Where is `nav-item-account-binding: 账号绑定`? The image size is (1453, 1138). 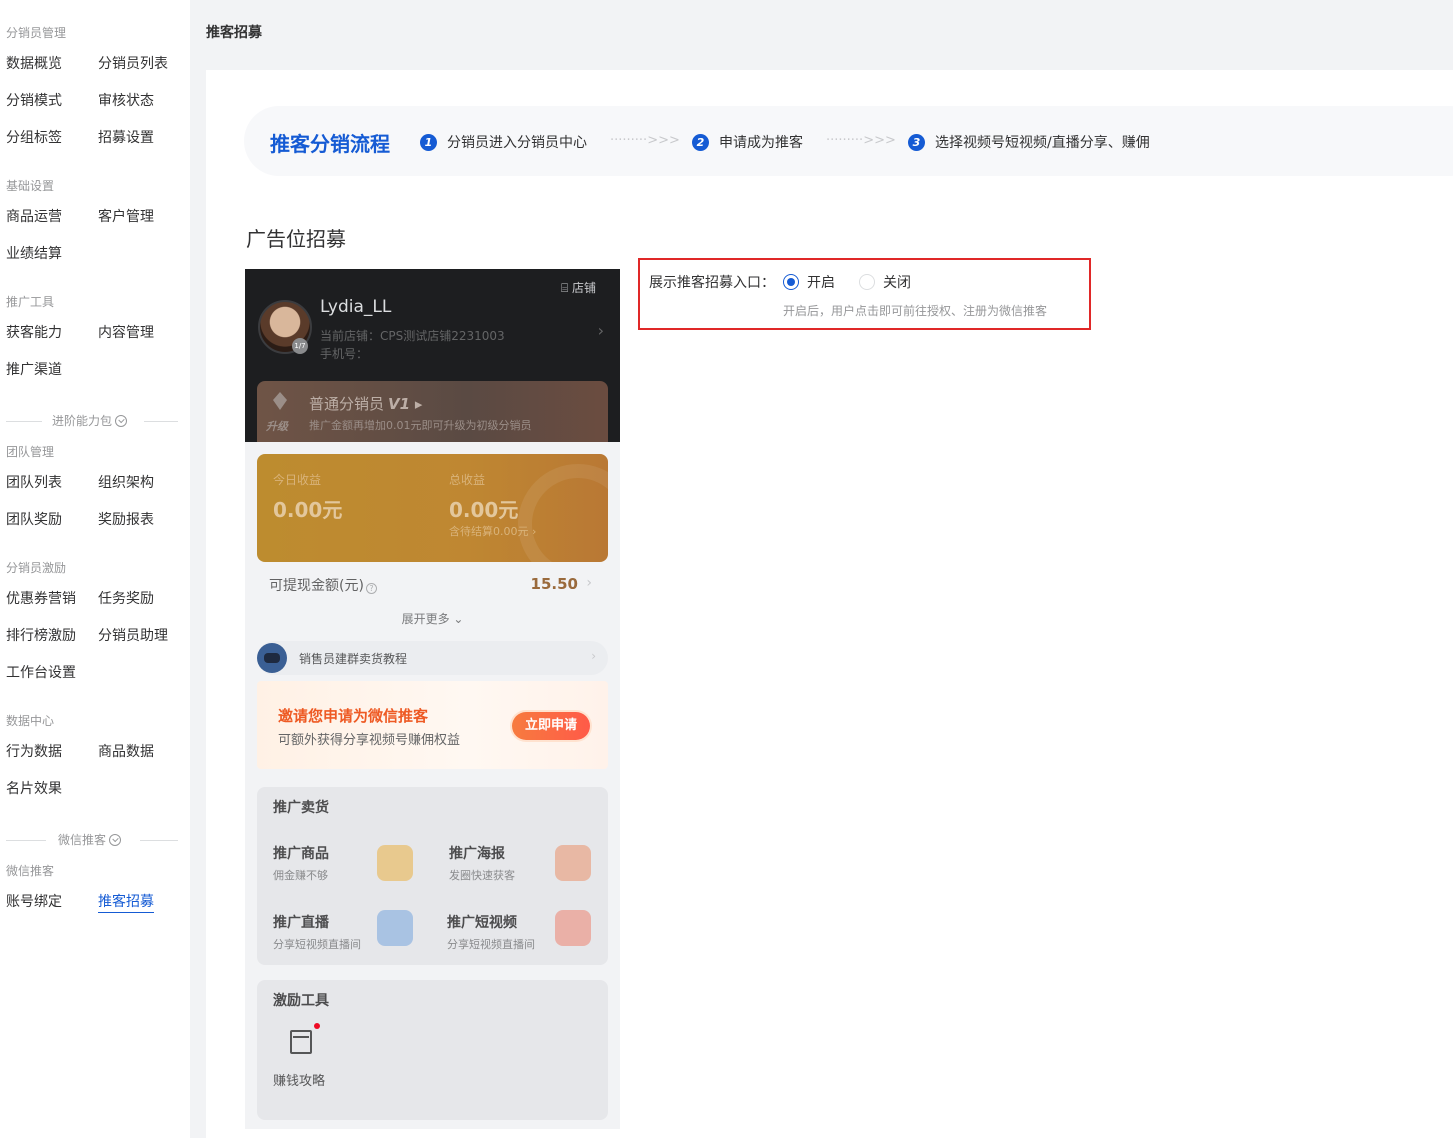
nav-item-account-binding: 账号绑定 is located at coordinates (34, 902).